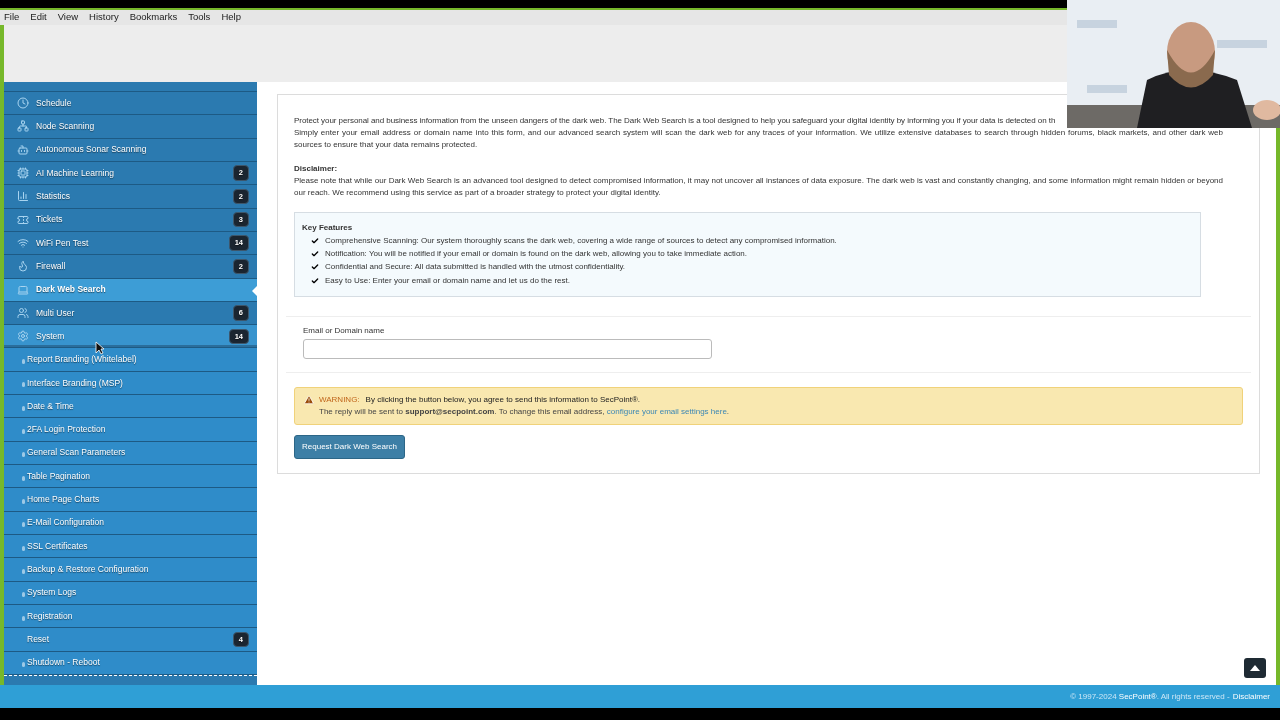 Image resolution: width=1280 pixels, height=720 pixels. What do you see at coordinates (1251, 696) in the screenshot?
I see `disclaimer-link: Disclaimer` at bounding box center [1251, 696].